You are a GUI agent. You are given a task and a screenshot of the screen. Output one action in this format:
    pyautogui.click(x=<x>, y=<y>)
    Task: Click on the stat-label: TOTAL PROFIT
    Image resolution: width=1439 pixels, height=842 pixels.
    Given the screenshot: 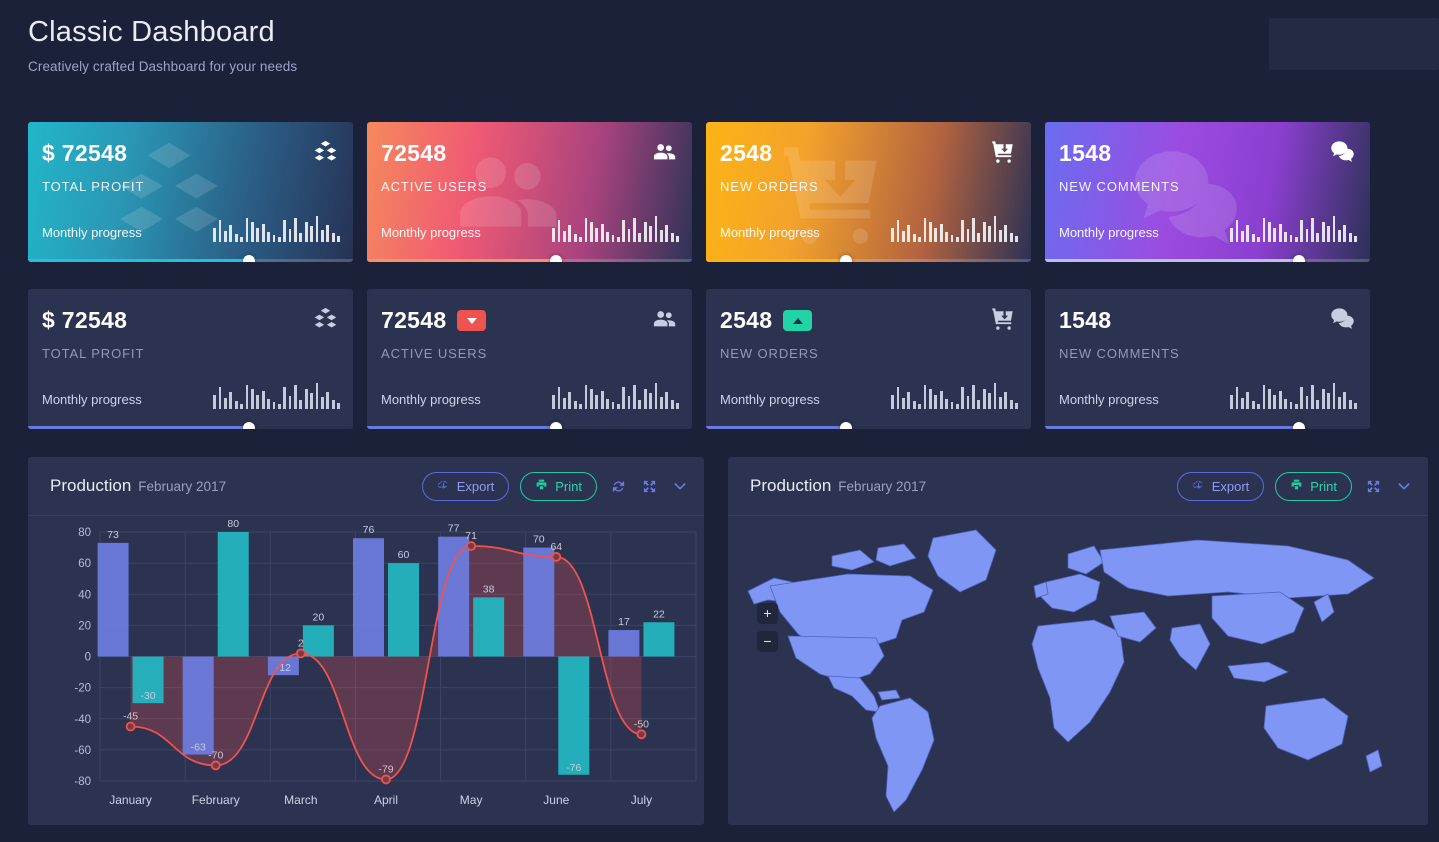 What is the action you would take?
    pyautogui.click(x=93, y=353)
    